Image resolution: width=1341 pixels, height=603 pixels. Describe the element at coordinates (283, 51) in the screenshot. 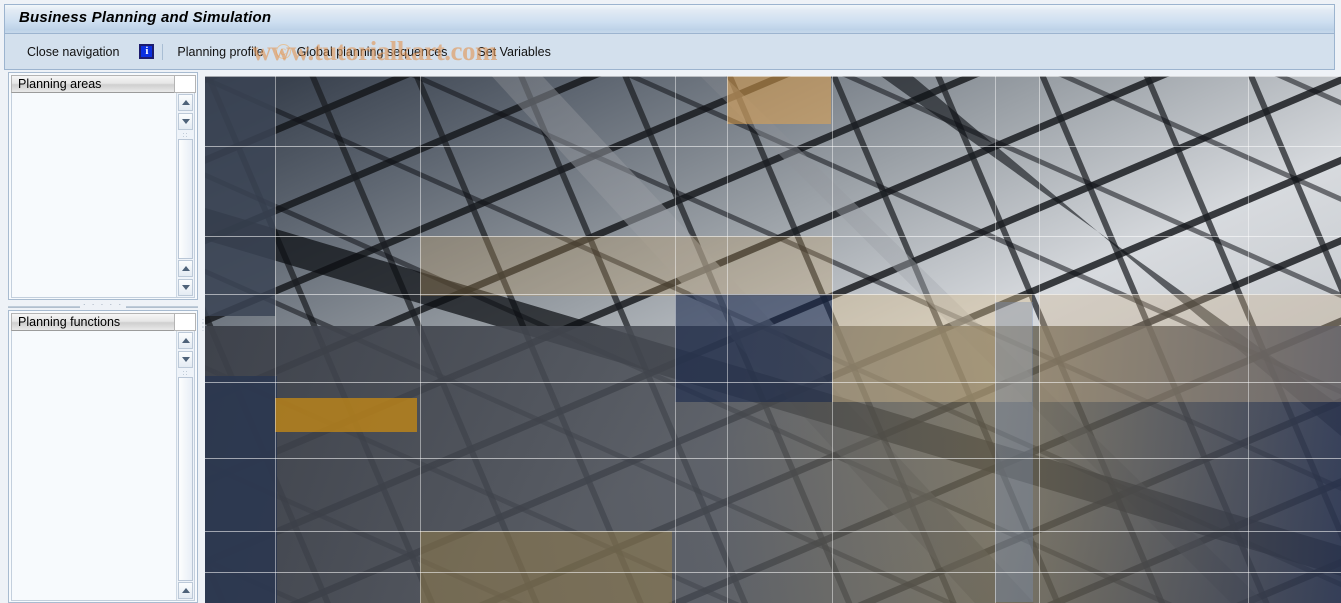

I see `circle-icon: C` at that location.